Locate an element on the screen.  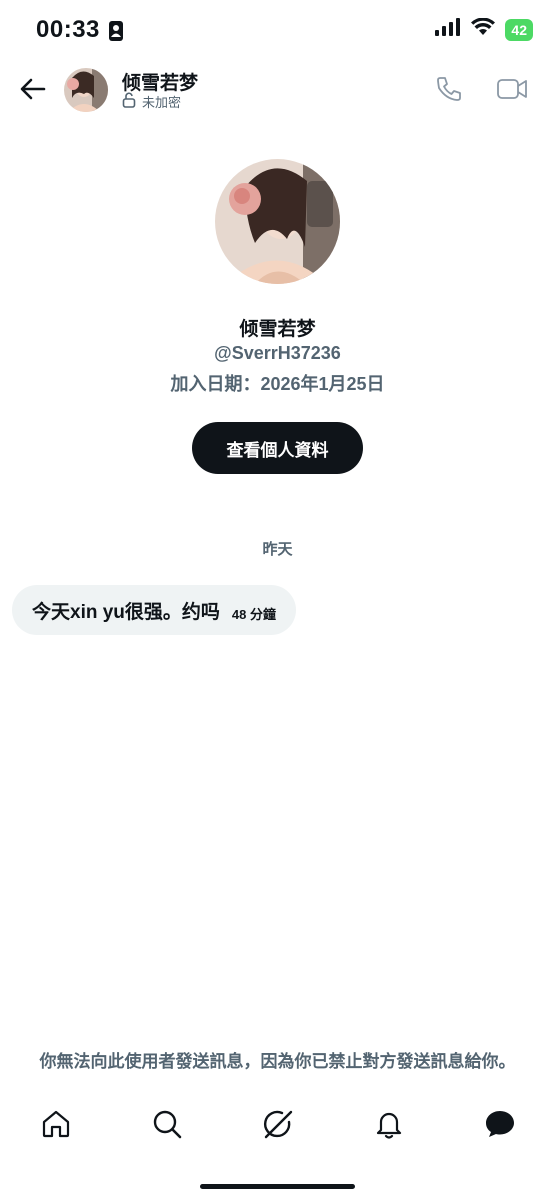
message-bubble: 今天xin yu很强。约吗 48 分鐘 is located at coordinates (154, 610).